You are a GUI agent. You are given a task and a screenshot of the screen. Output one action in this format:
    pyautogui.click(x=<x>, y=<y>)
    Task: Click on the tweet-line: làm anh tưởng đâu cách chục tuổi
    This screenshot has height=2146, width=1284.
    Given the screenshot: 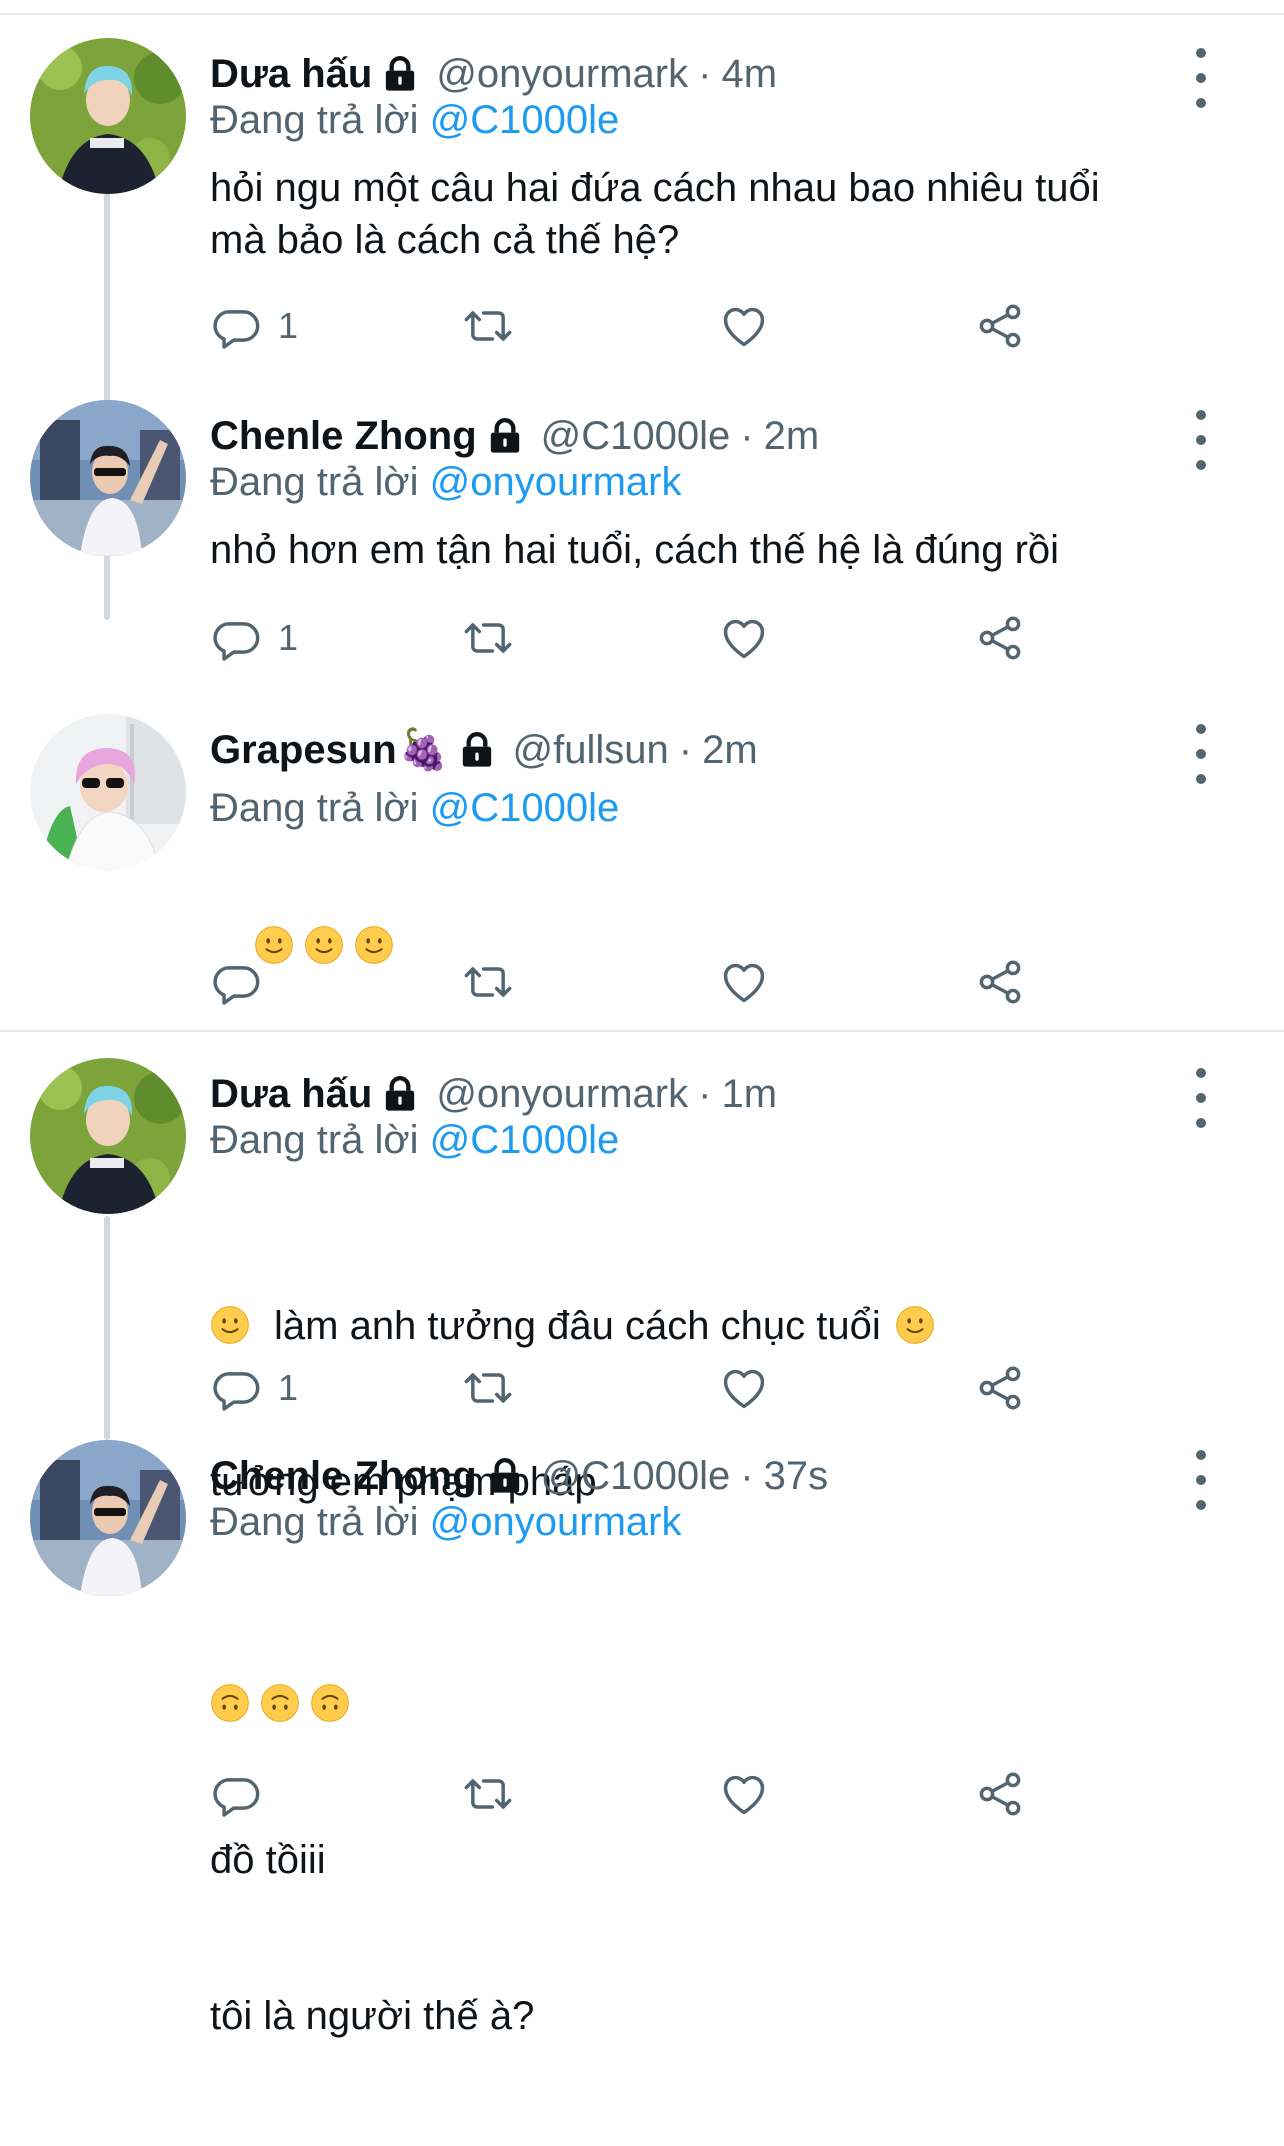 What is the action you would take?
    pyautogui.click(x=577, y=1326)
    